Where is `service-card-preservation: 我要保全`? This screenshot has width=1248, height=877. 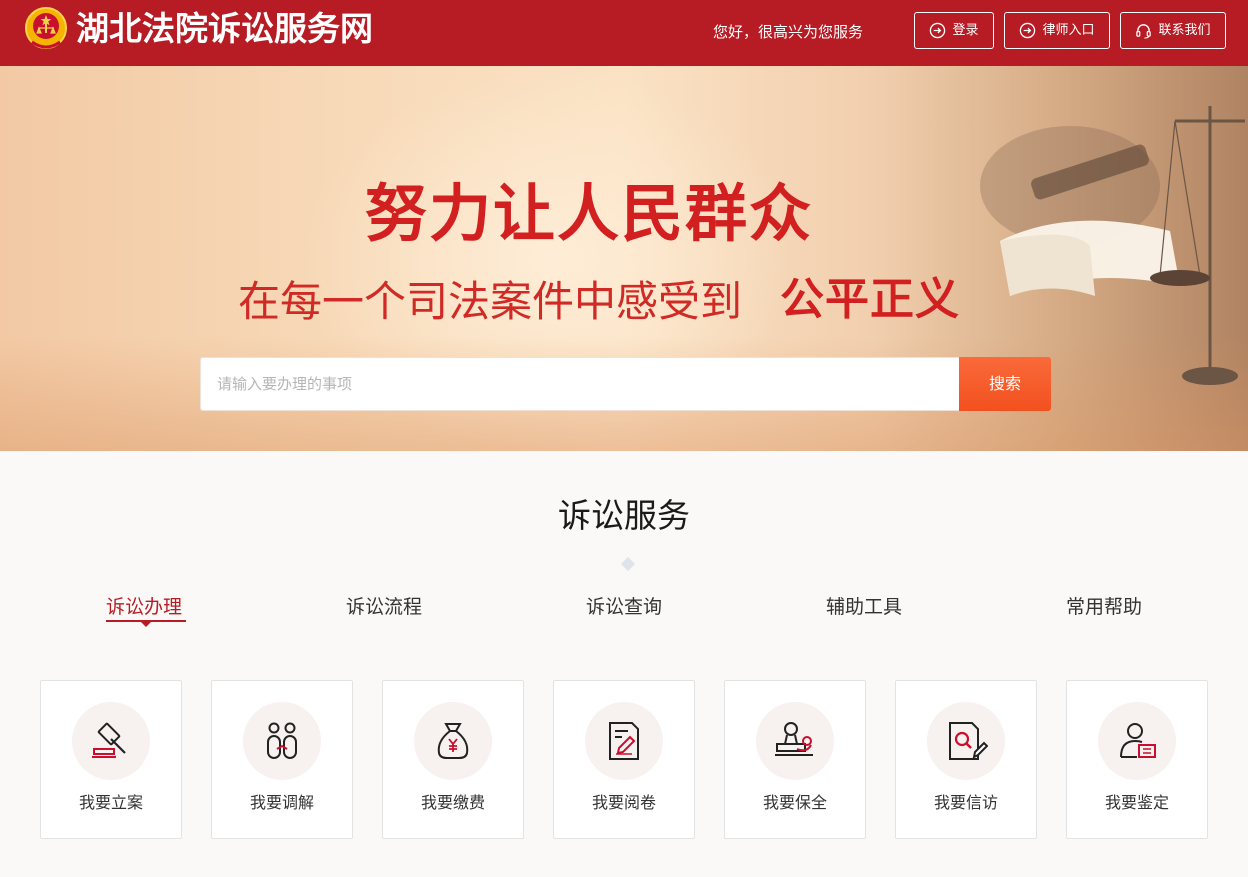 service-card-preservation: 我要保全 is located at coordinates (795, 759).